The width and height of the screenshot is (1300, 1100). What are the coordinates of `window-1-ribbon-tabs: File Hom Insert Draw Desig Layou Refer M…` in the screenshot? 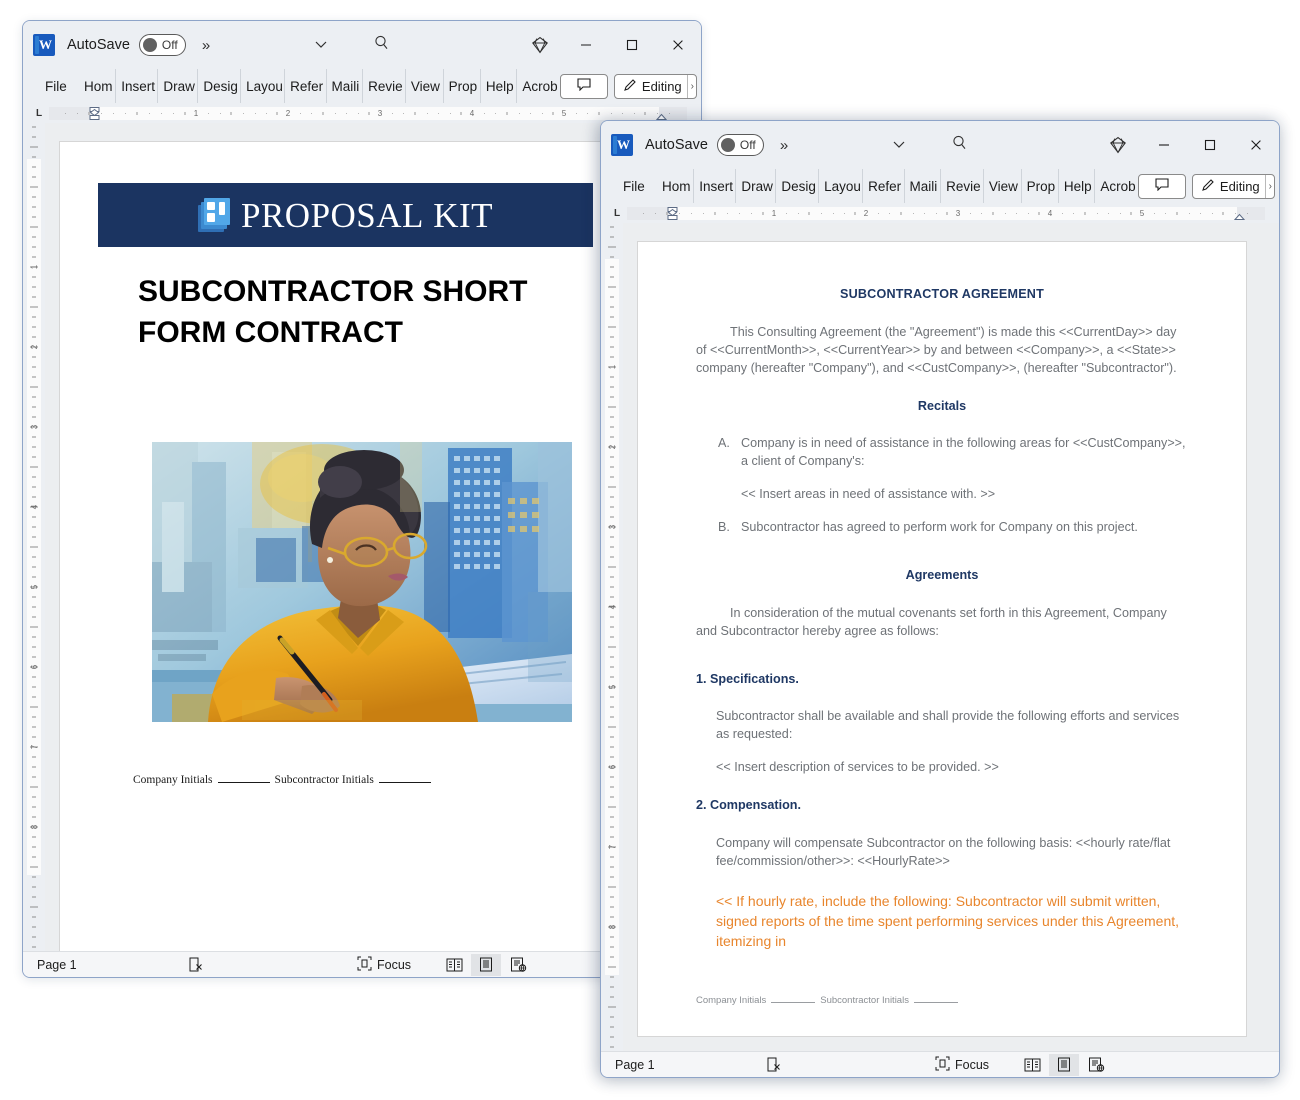 It's located at (362, 86).